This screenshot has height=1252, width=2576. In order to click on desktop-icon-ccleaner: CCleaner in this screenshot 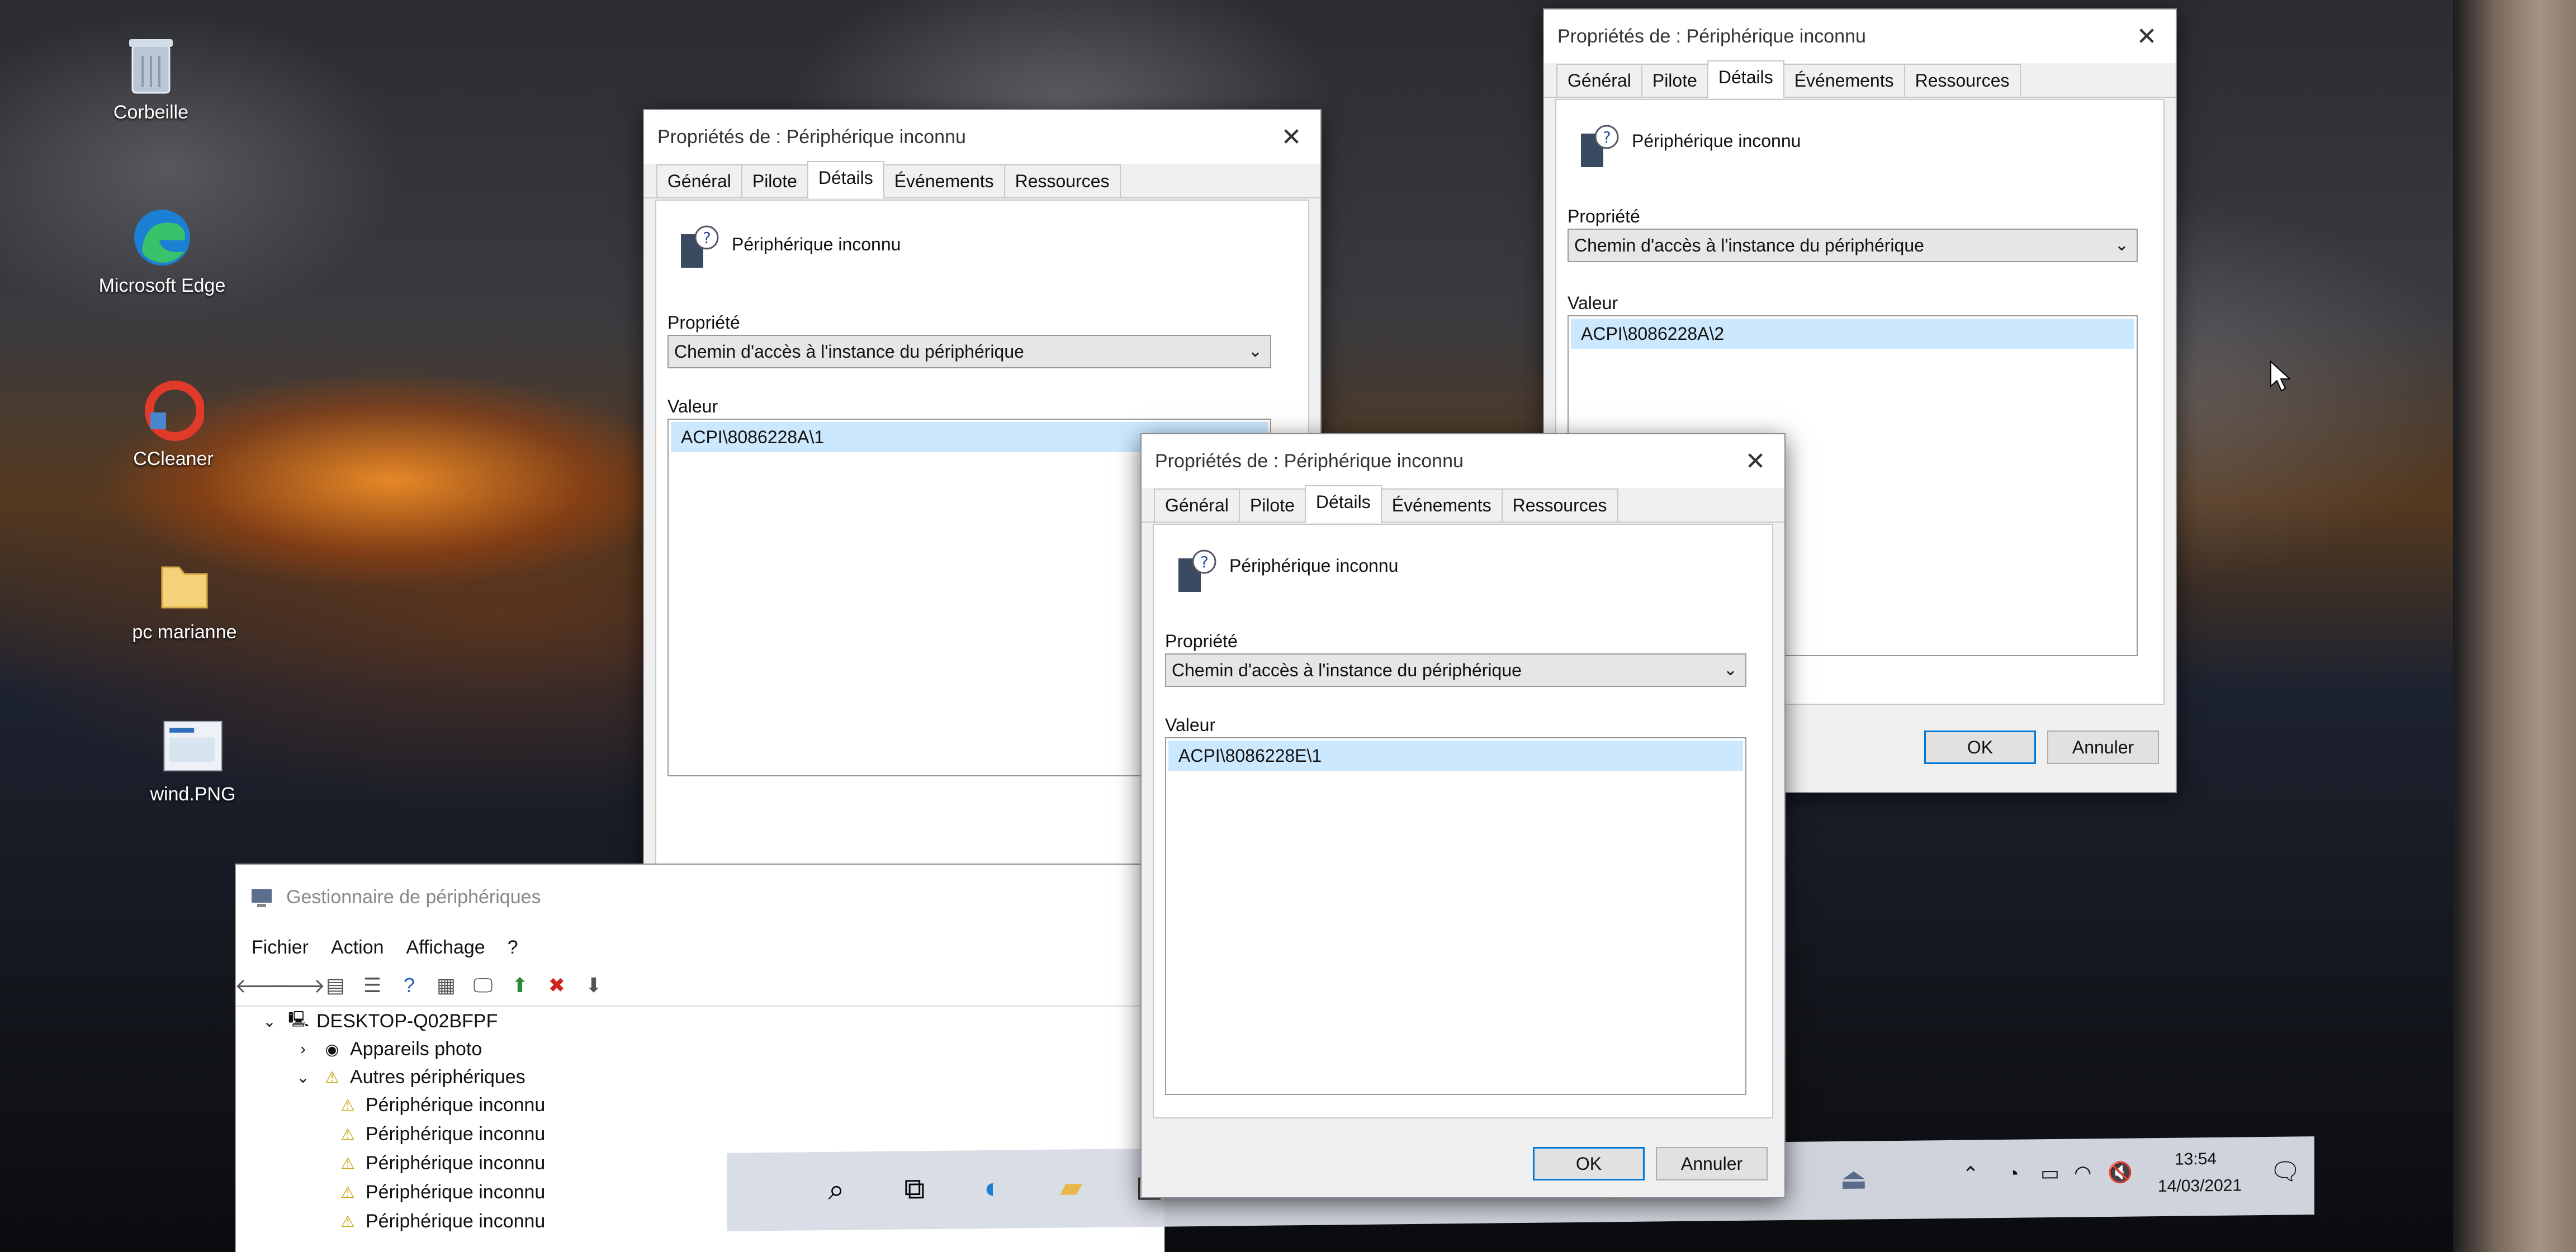, I will do `click(173, 425)`.